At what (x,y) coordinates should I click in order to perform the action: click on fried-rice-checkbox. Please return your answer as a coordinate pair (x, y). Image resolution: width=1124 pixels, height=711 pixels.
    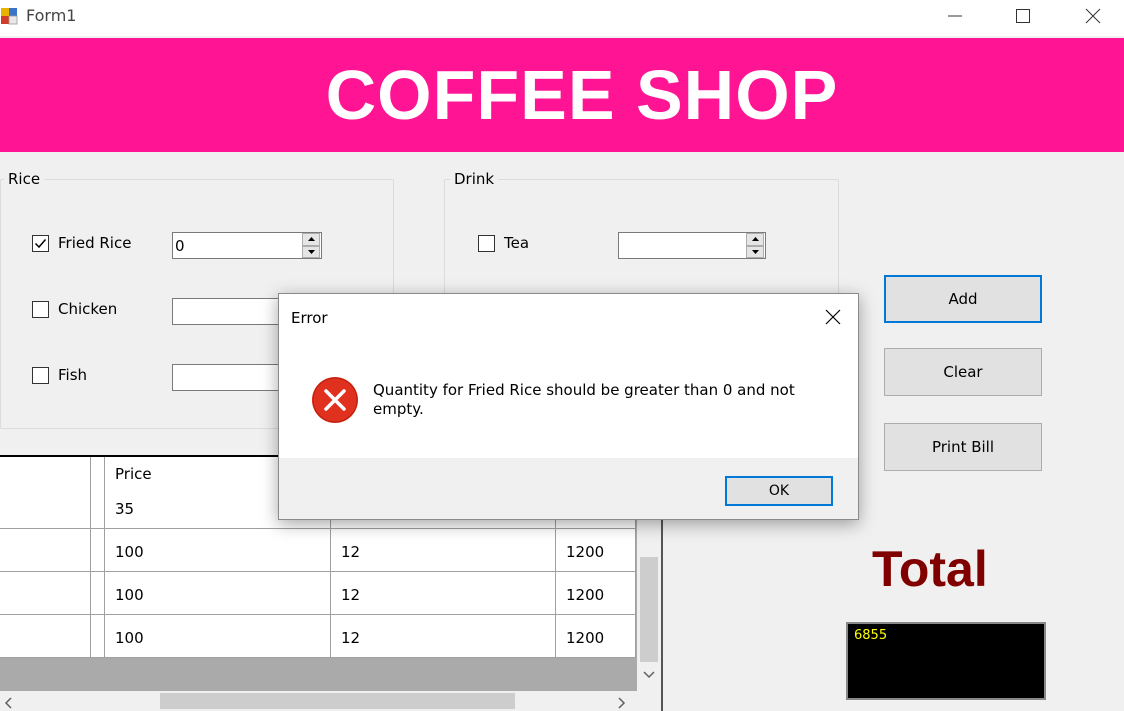
    Looking at the image, I should click on (40, 243).